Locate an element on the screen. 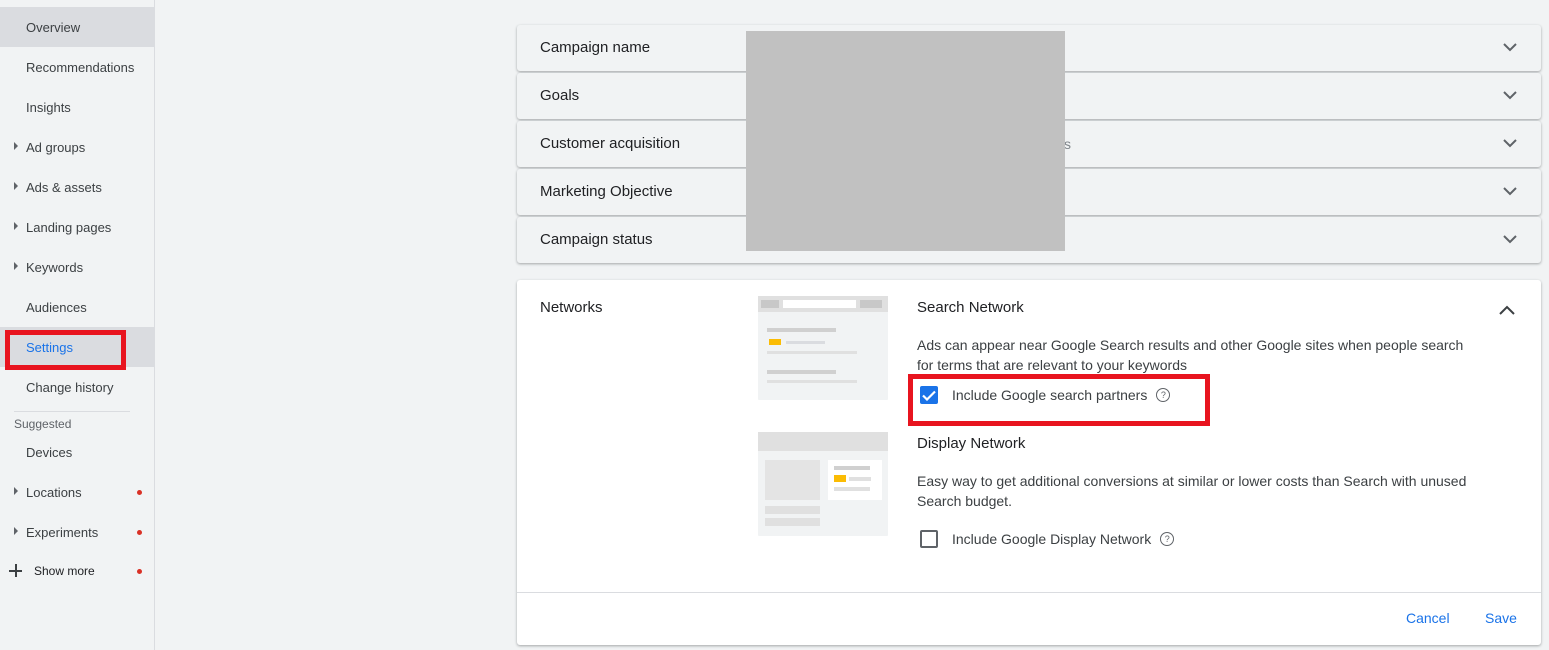 The height and width of the screenshot is (650, 1549). row-value: s is located at coordinates (1067, 144).